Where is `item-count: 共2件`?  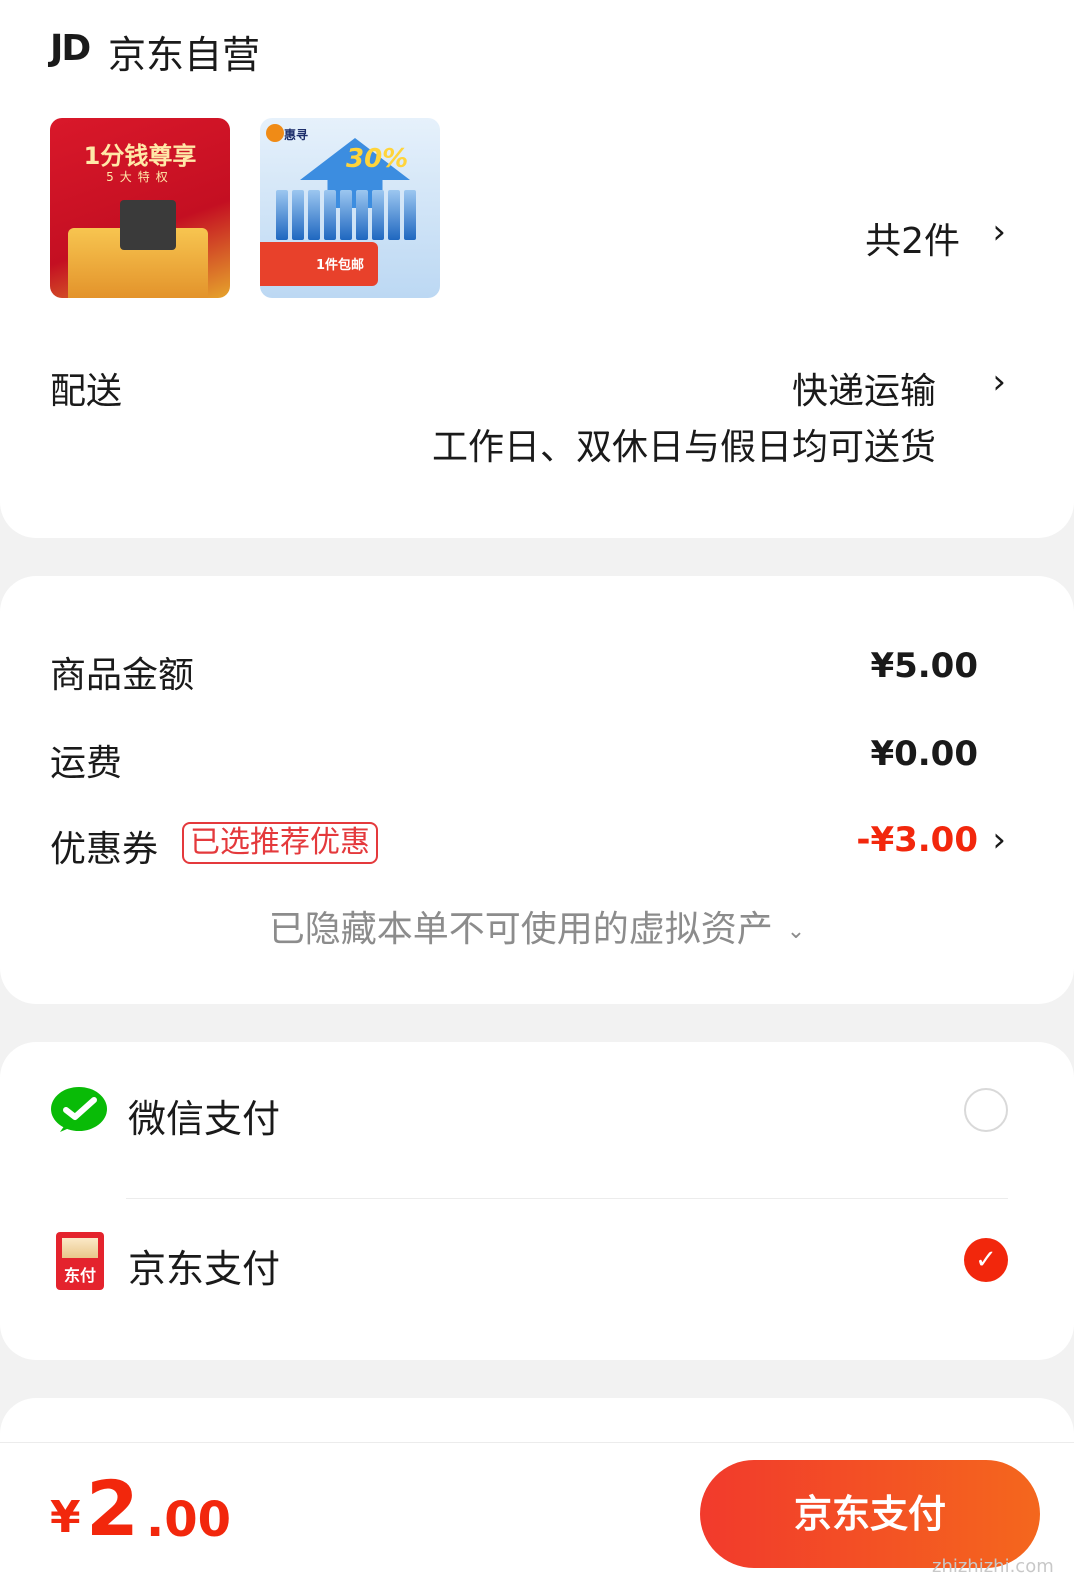 item-count: 共2件 is located at coordinates (912, 238).